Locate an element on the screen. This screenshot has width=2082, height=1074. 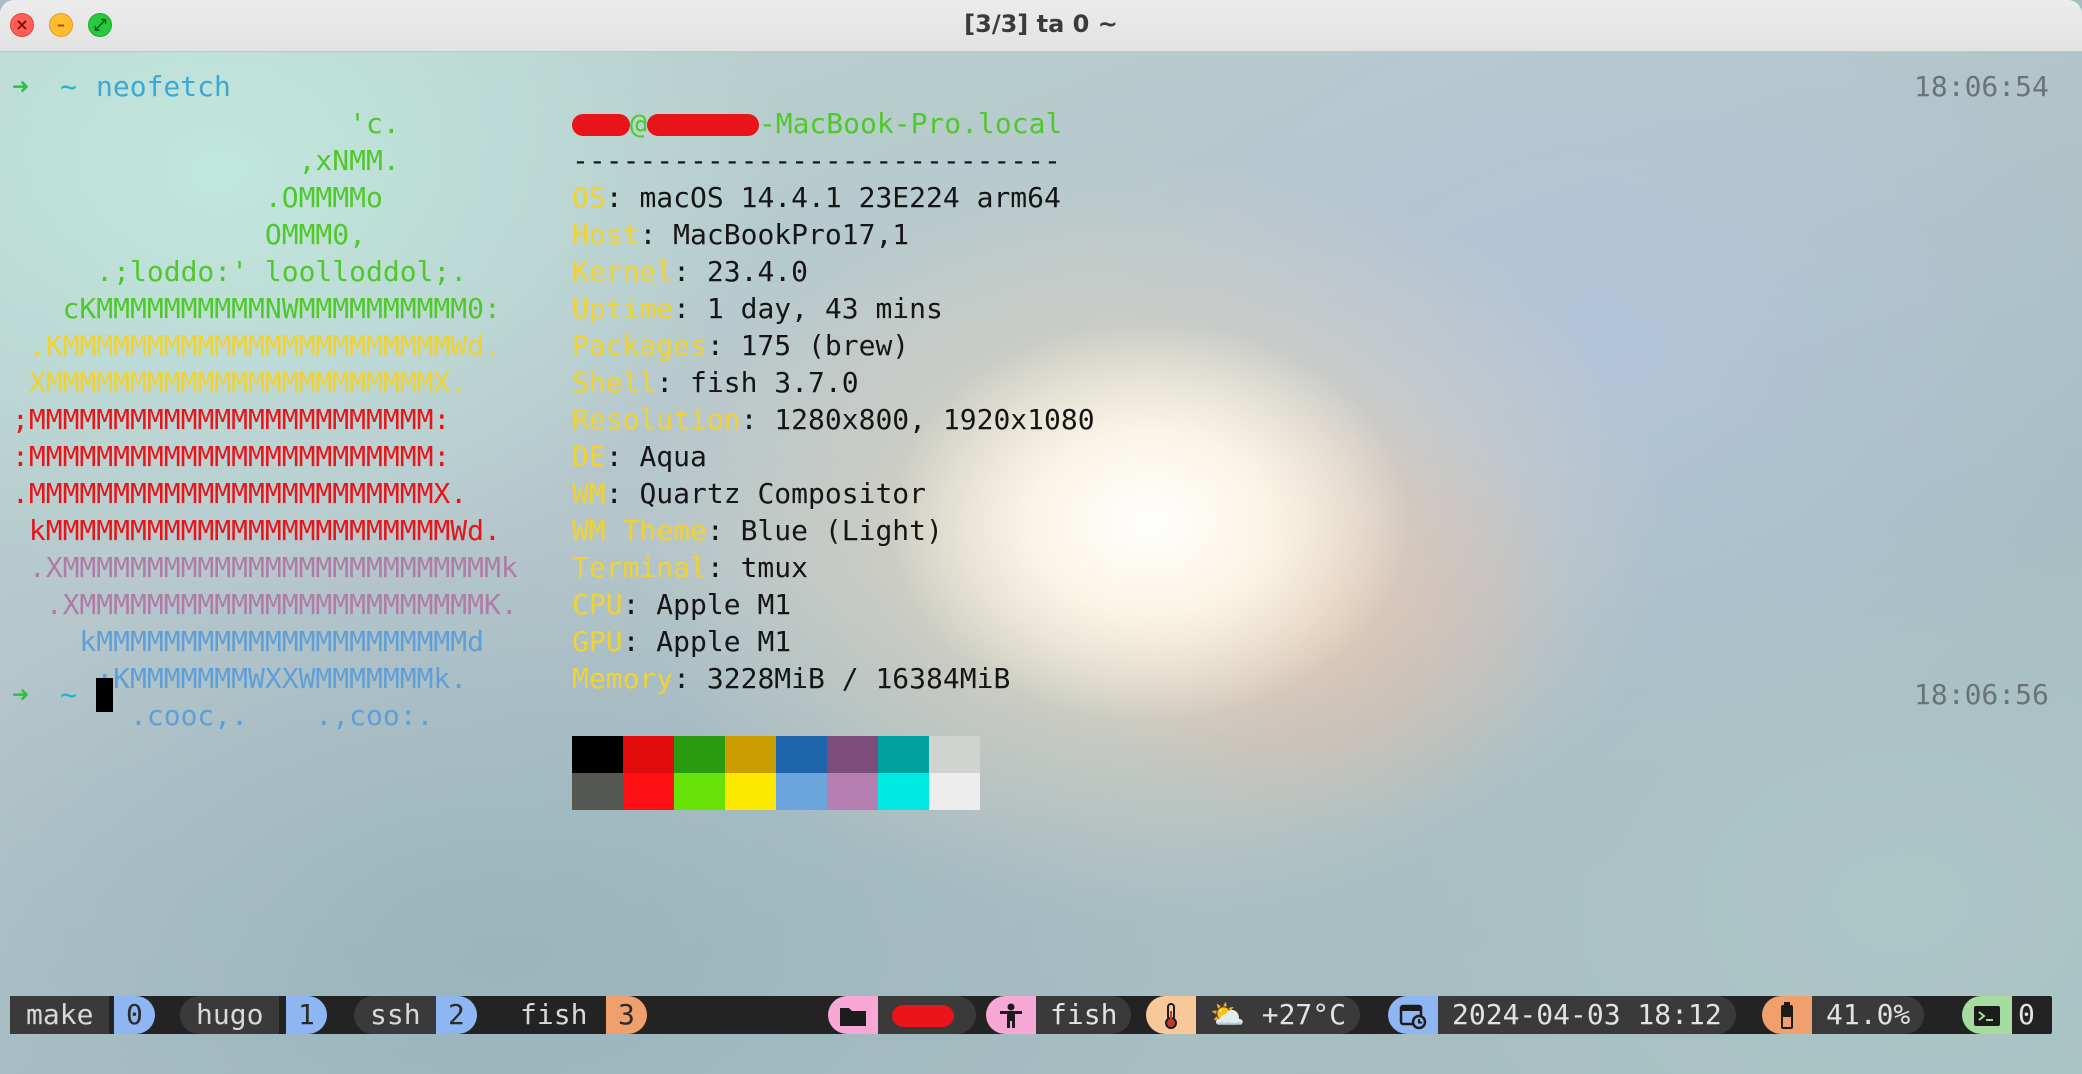
info-line: Resolution: 1280x800, 1920x1080 is located at coordinates (833, 419).